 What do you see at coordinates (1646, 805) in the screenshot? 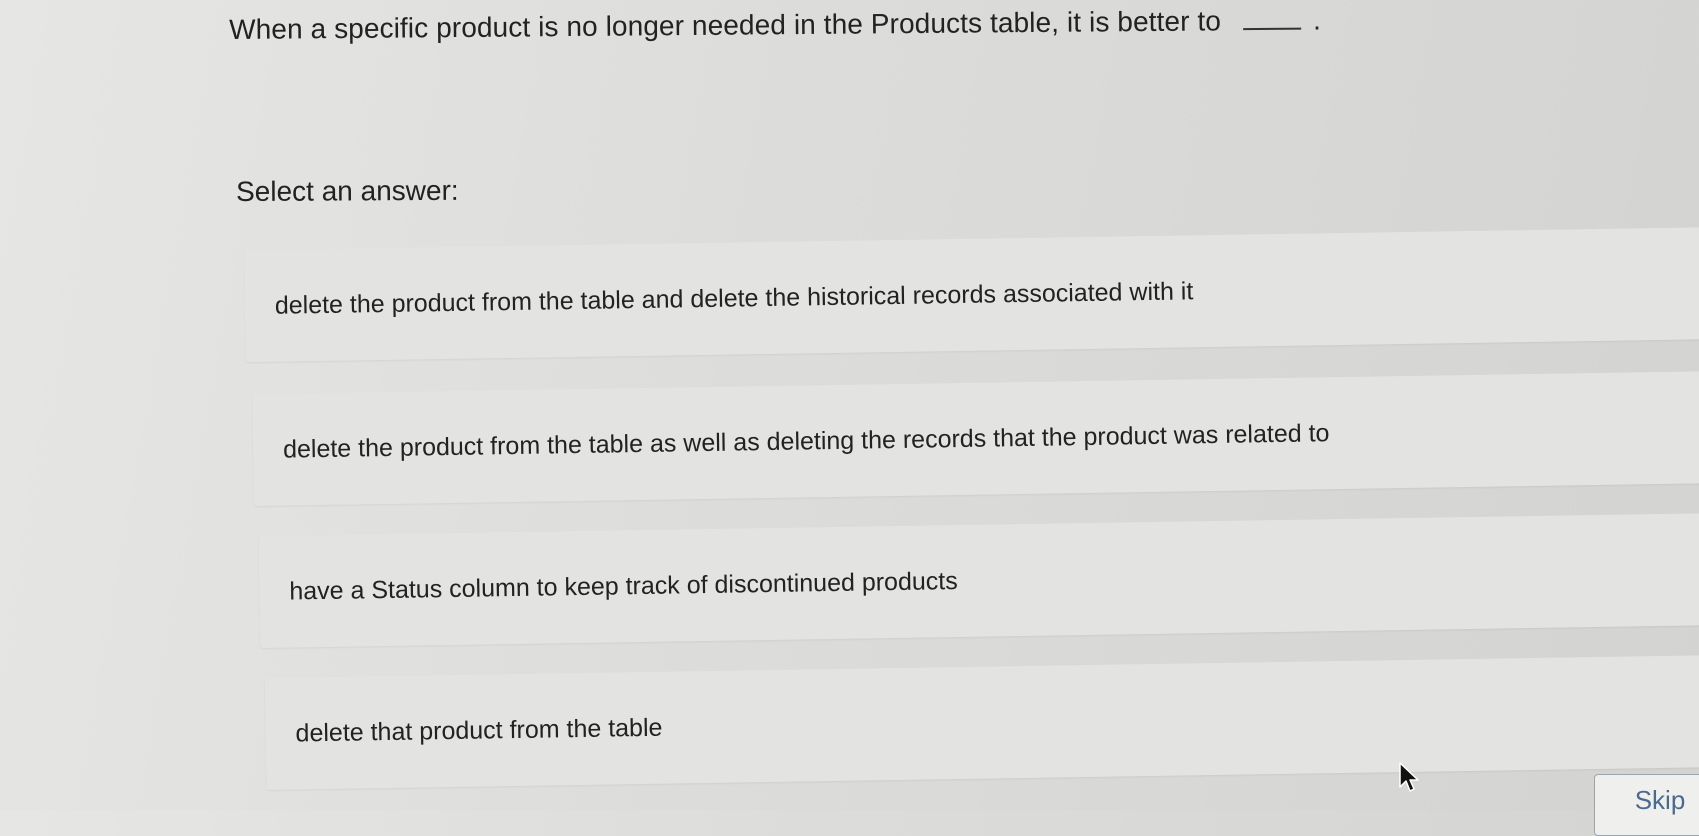
I see `skip-button: Skip` at bounding box center [1646, 805].